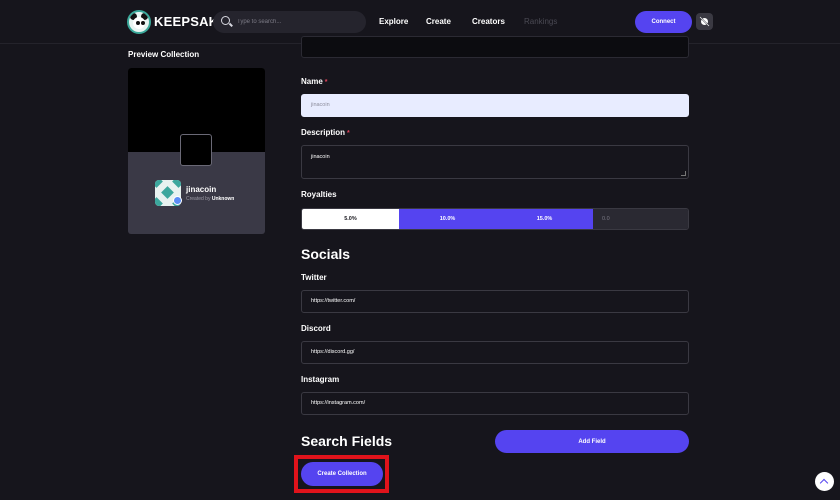  I want to click on preview-logo, so click(196, 150).